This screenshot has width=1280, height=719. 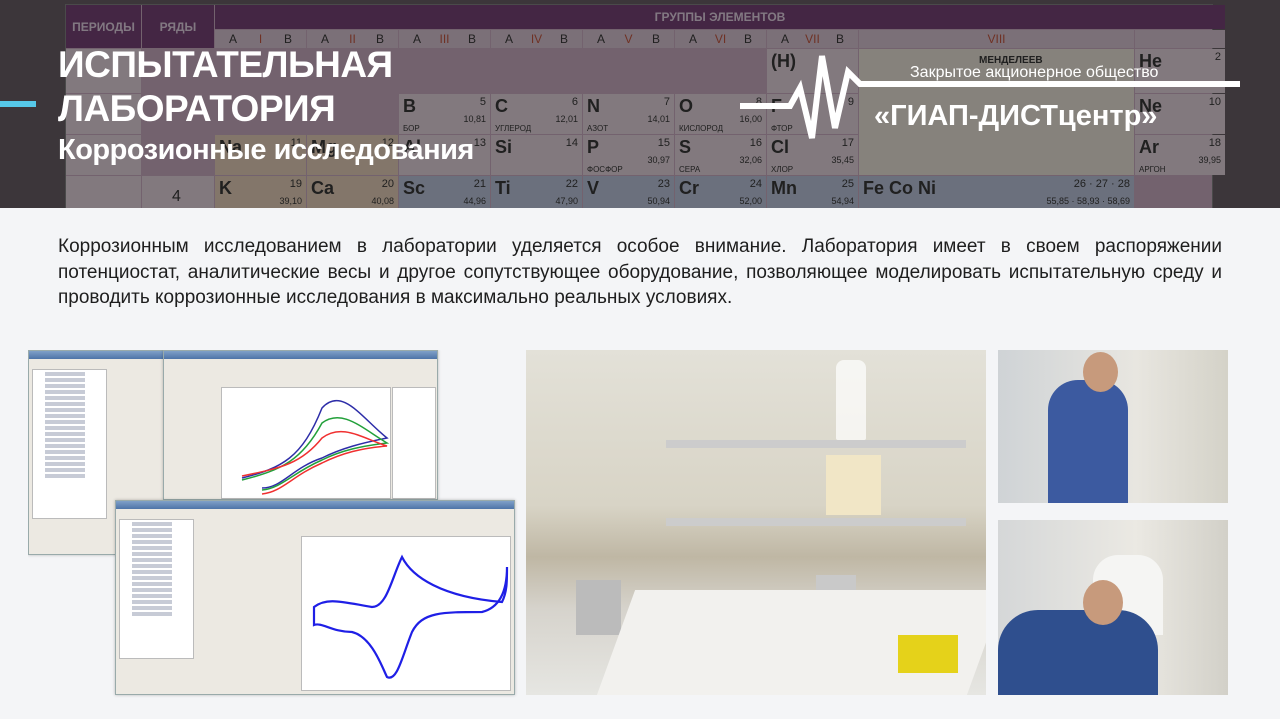 What do you see at coordinates (990, 97) in the screenshot?
I see `pulse-line-icon` at bounding box center [990, 97].